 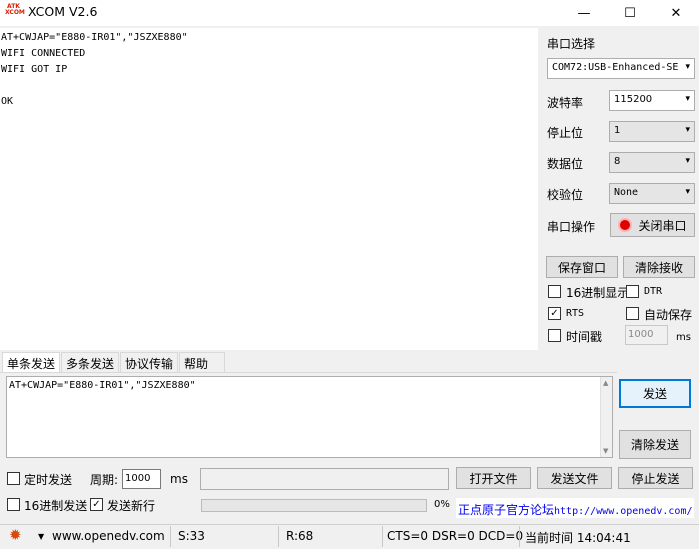 I want to click on timestamp-label: 时间戳, so click(x=584, y=337).